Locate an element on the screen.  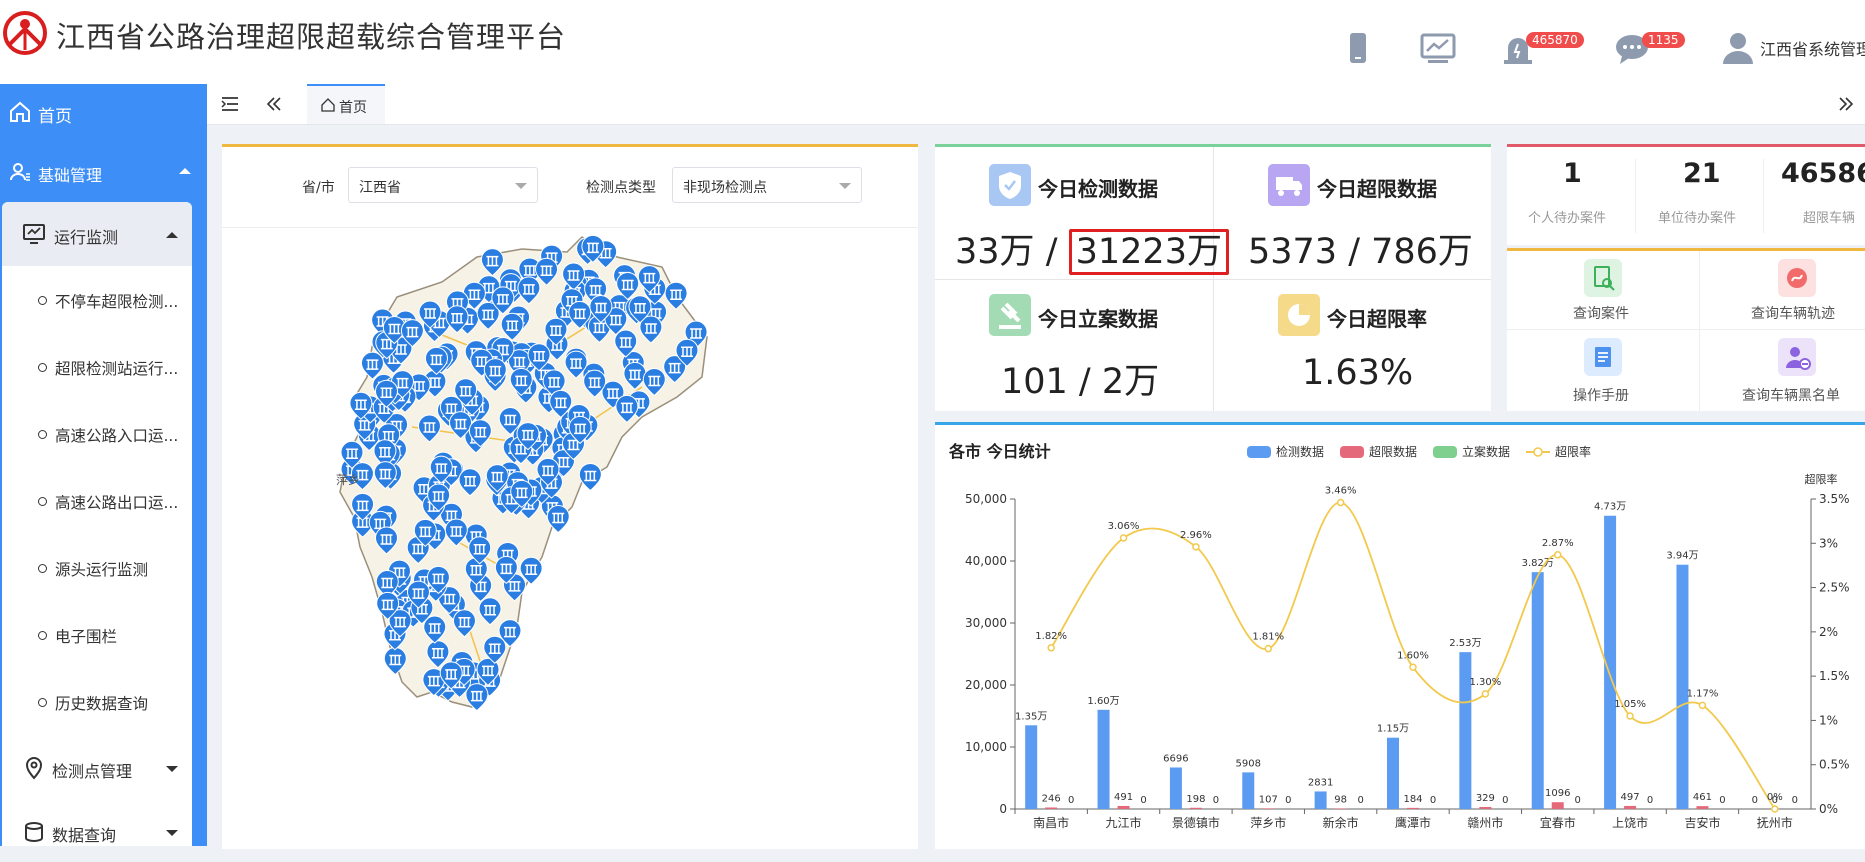
rate-data-label: 0% is located at coordinates (1775, 797).